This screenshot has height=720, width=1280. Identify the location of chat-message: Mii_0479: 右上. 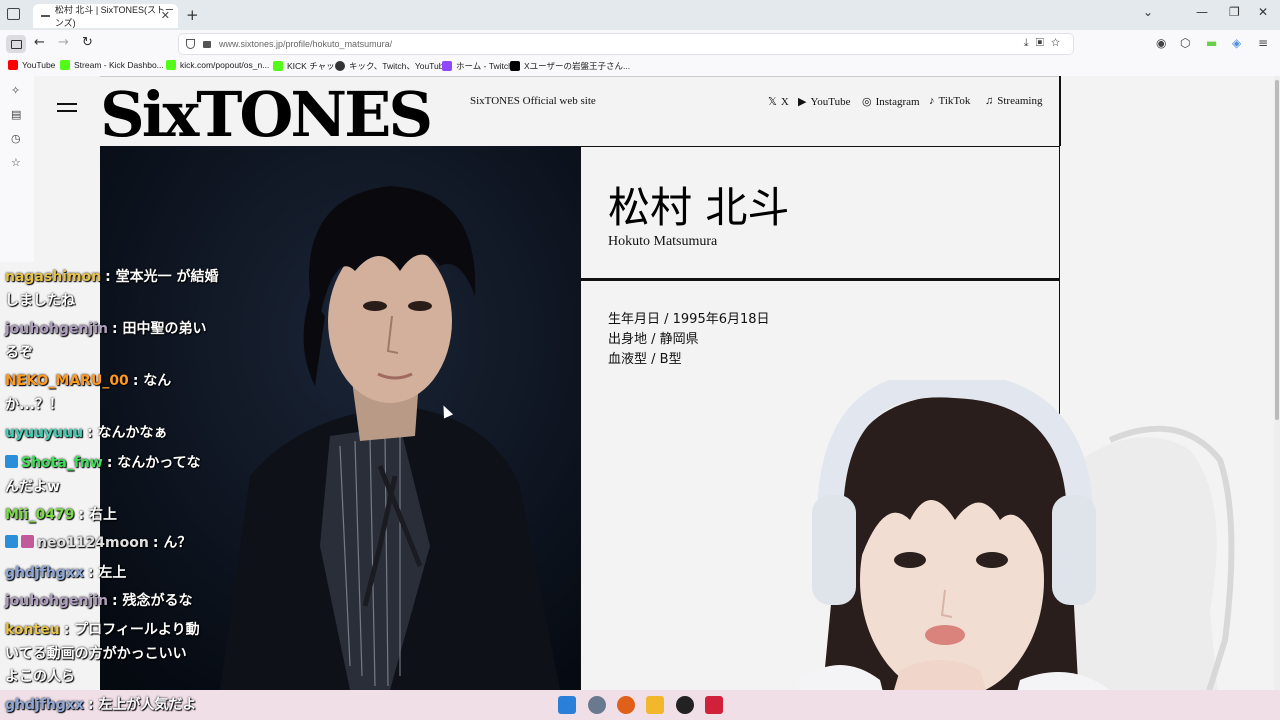
(61, 514).